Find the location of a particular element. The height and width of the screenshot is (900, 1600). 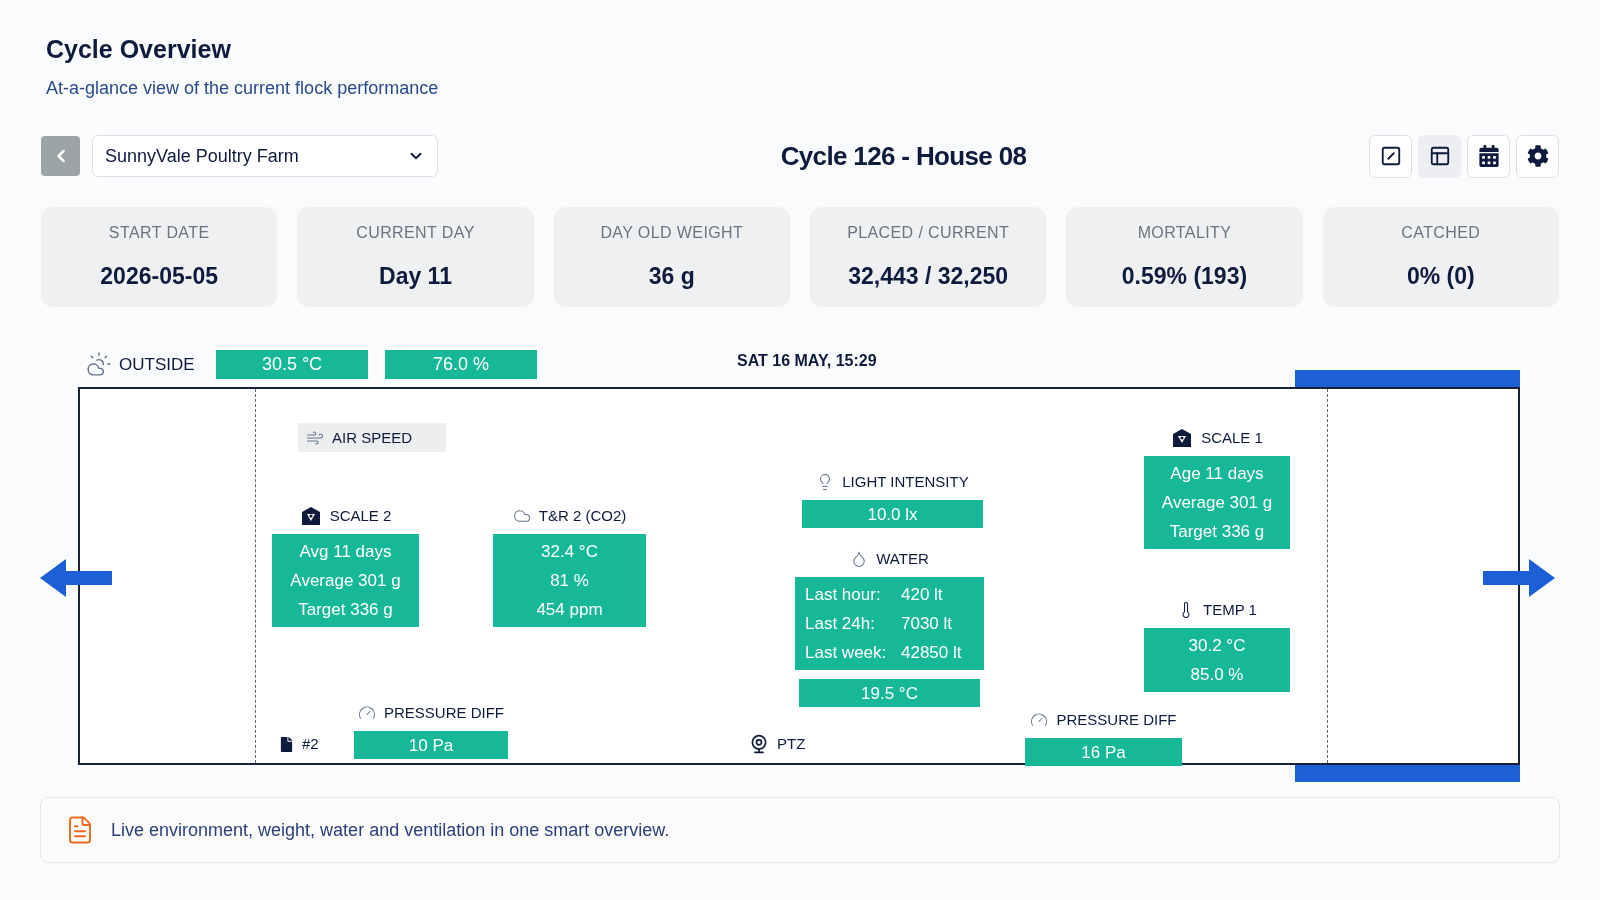

sensor-readout: 30.2 °C 85.0 % is located at coordinates (1217, 660).